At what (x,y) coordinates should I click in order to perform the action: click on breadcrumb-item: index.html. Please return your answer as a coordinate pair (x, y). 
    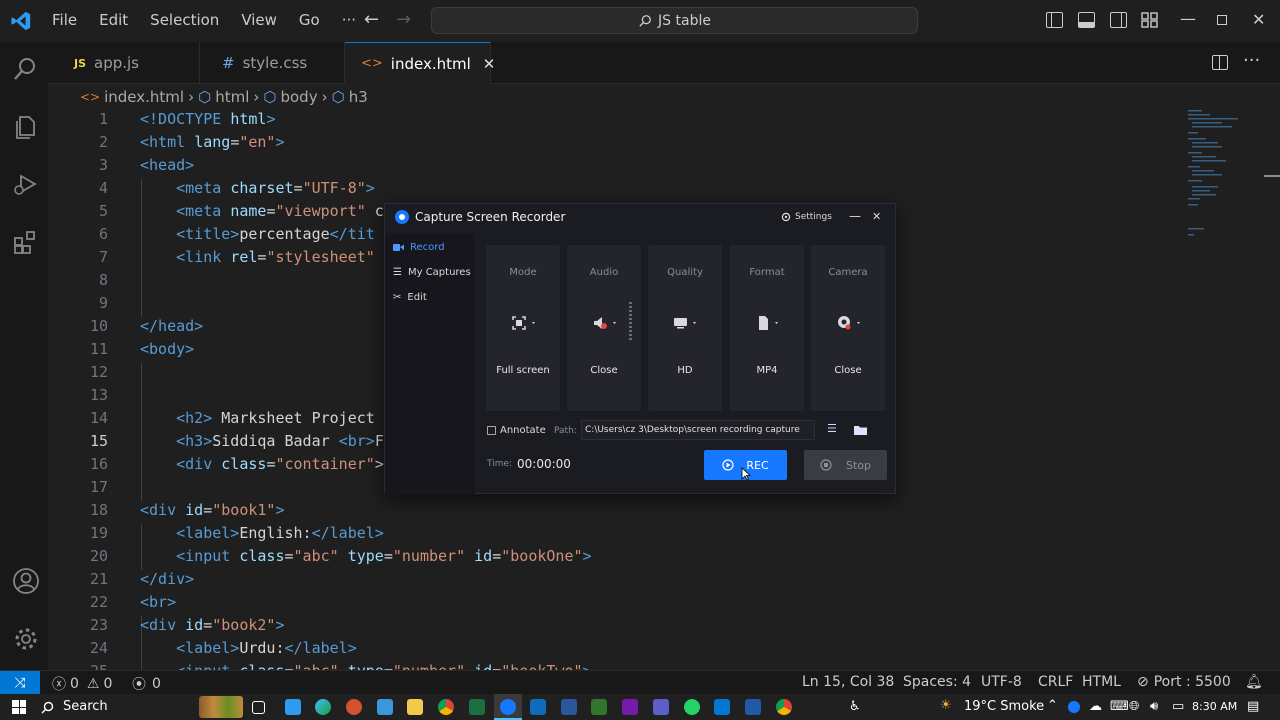
    Looking at the image, I should click on (144, 97).